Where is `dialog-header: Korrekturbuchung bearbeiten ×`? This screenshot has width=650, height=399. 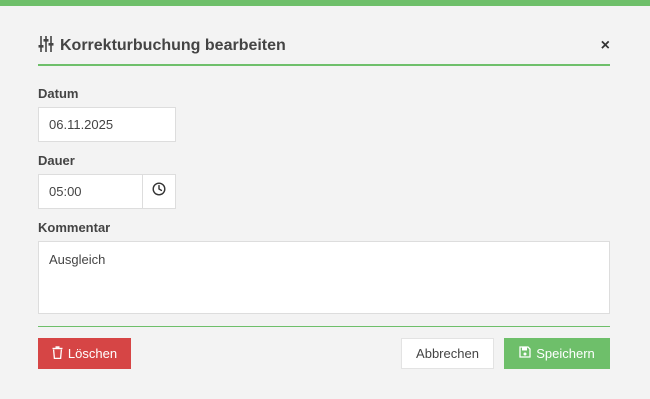
dialog-header: Korrekturbuchung bearbeiten × is located at coordinates (324, 48).